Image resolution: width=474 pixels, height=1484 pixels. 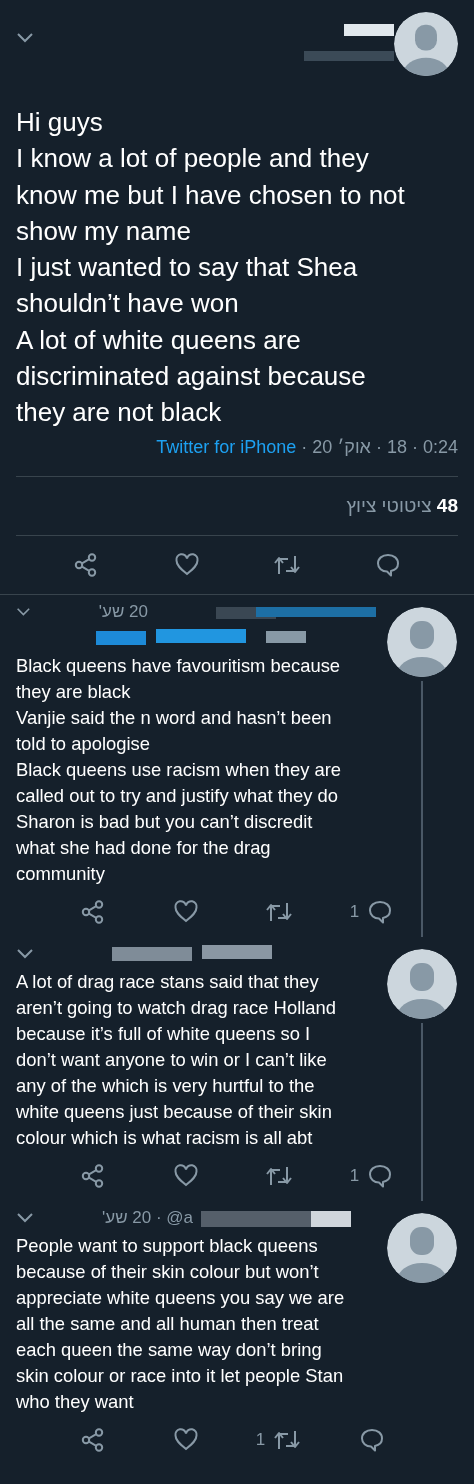 I want to click on reply-text: appreciate white queens you say we are, so click(x=180, y=1297).